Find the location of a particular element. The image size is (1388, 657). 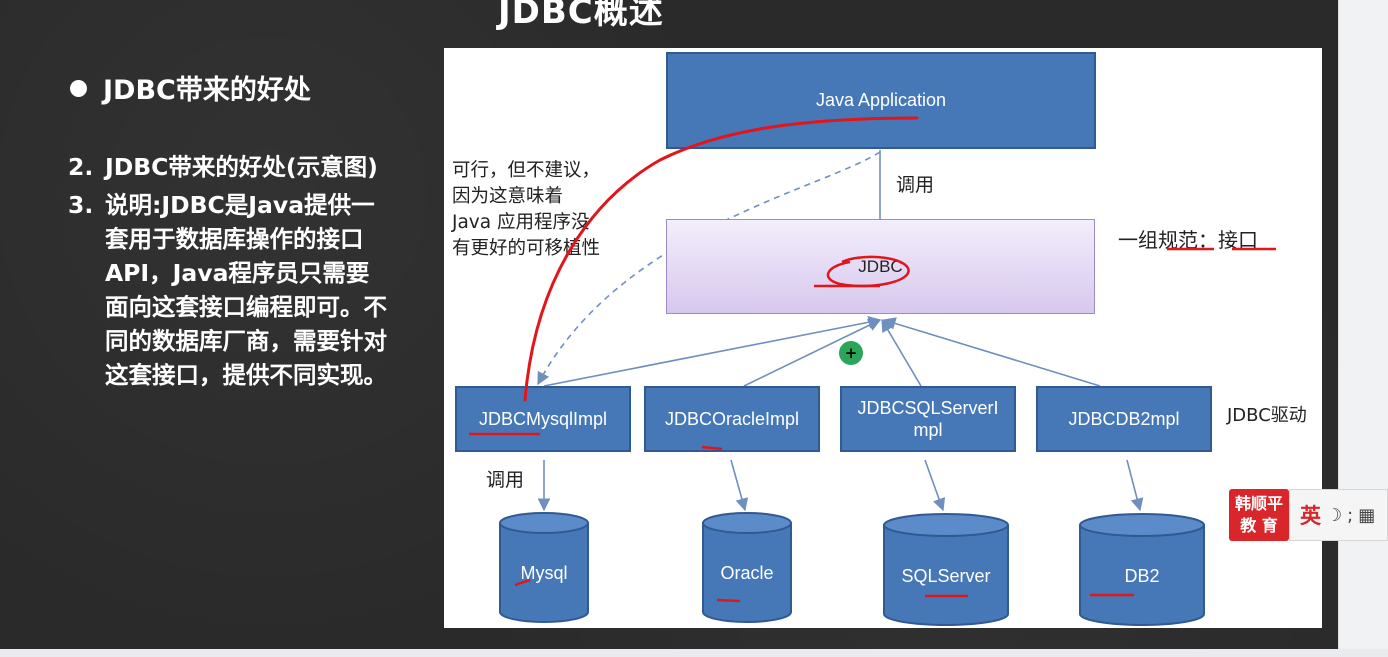

ime-toolbar: 英 ☽ ; ▦ is located at coordinates (1338, 515).